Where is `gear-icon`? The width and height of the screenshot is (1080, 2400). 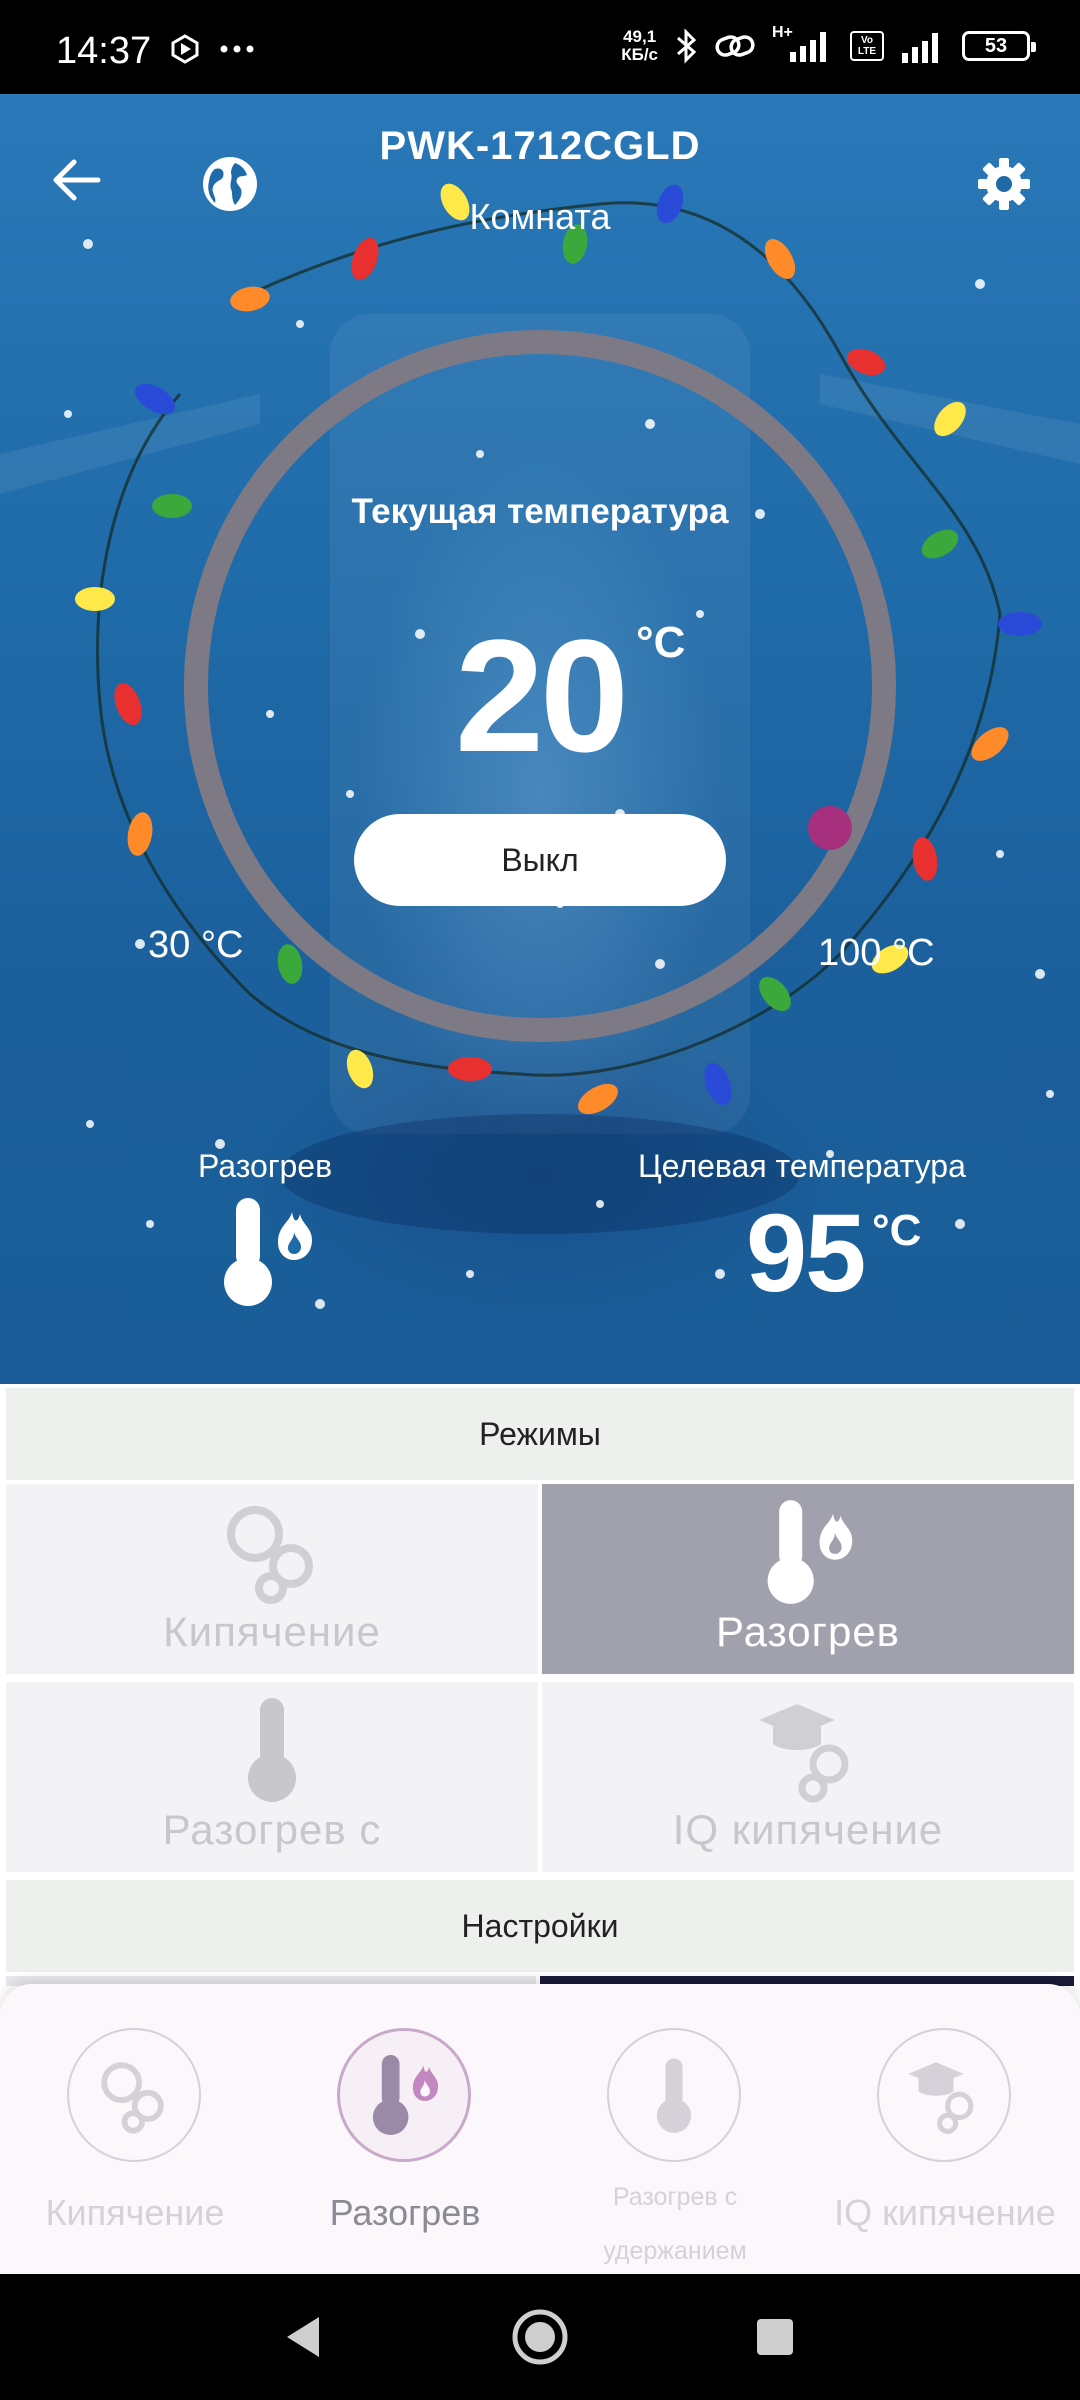 gear-icon is located at coordinates (1004, 184).